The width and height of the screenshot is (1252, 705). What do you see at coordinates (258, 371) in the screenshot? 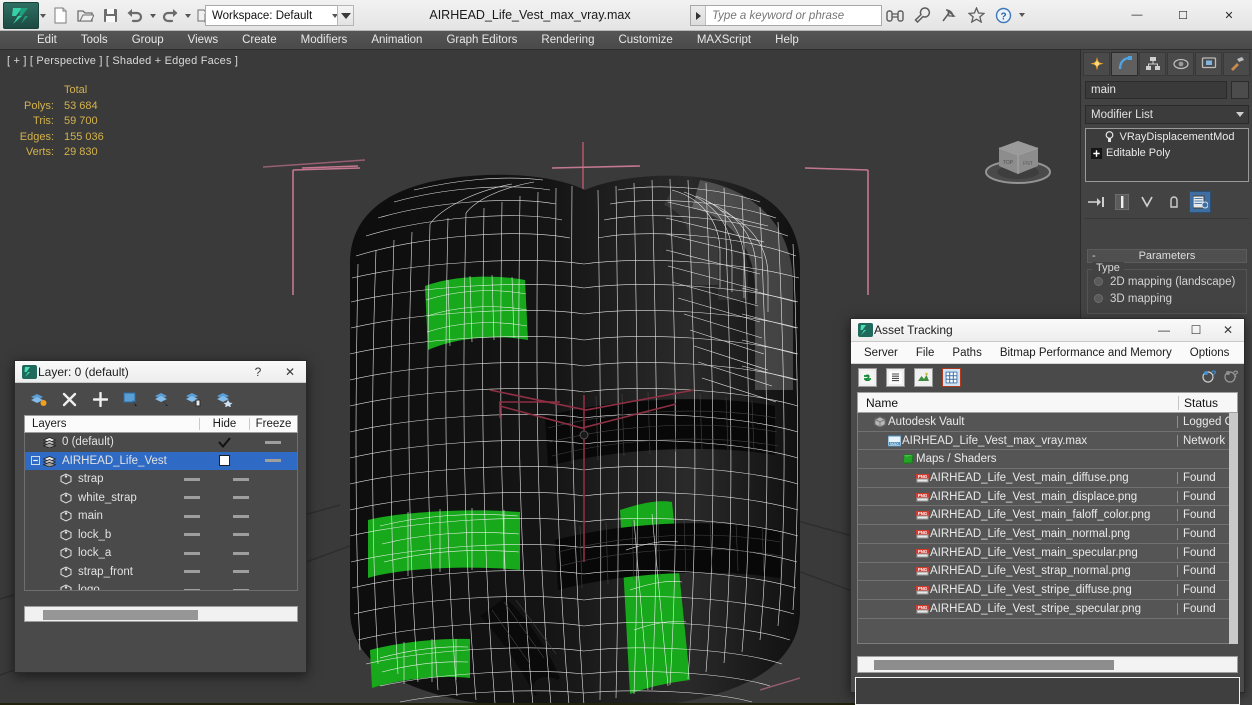
I see `layer-help-button: ?` at bounding box center [258, 371].